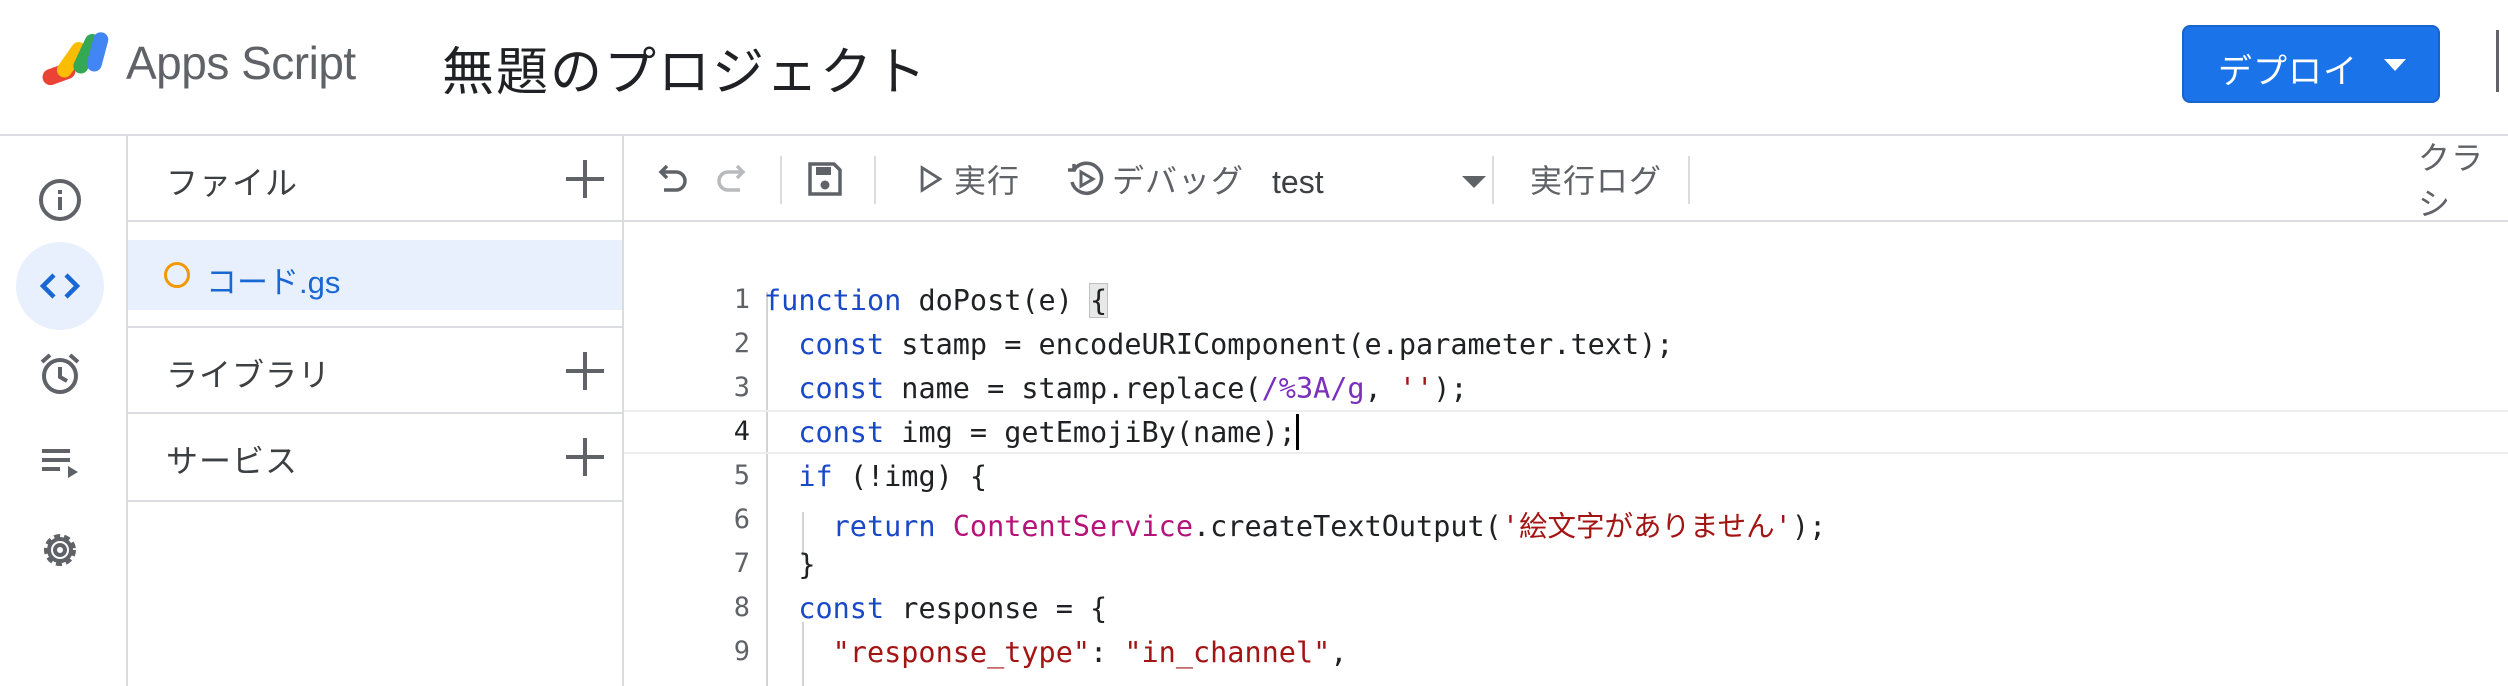 This screenshot has height=686, width=2508. I want to click on code-text: "response_type": "in_channel",, so click(1090, 652).